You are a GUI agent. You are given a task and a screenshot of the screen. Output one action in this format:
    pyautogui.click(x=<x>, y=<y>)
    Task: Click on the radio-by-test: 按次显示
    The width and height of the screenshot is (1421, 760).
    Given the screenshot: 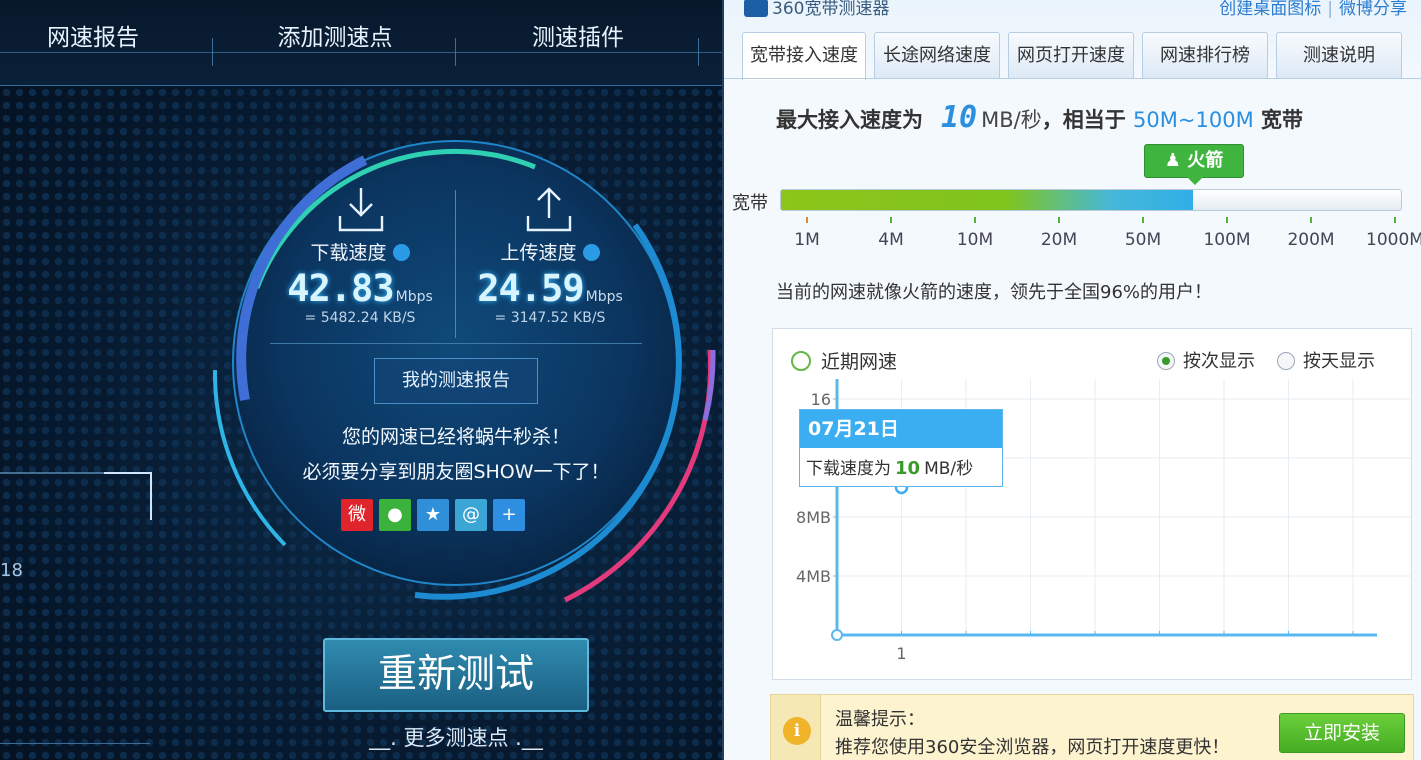 What is the action you would take?
    pyautogui.click(x=1206, y=360)
    